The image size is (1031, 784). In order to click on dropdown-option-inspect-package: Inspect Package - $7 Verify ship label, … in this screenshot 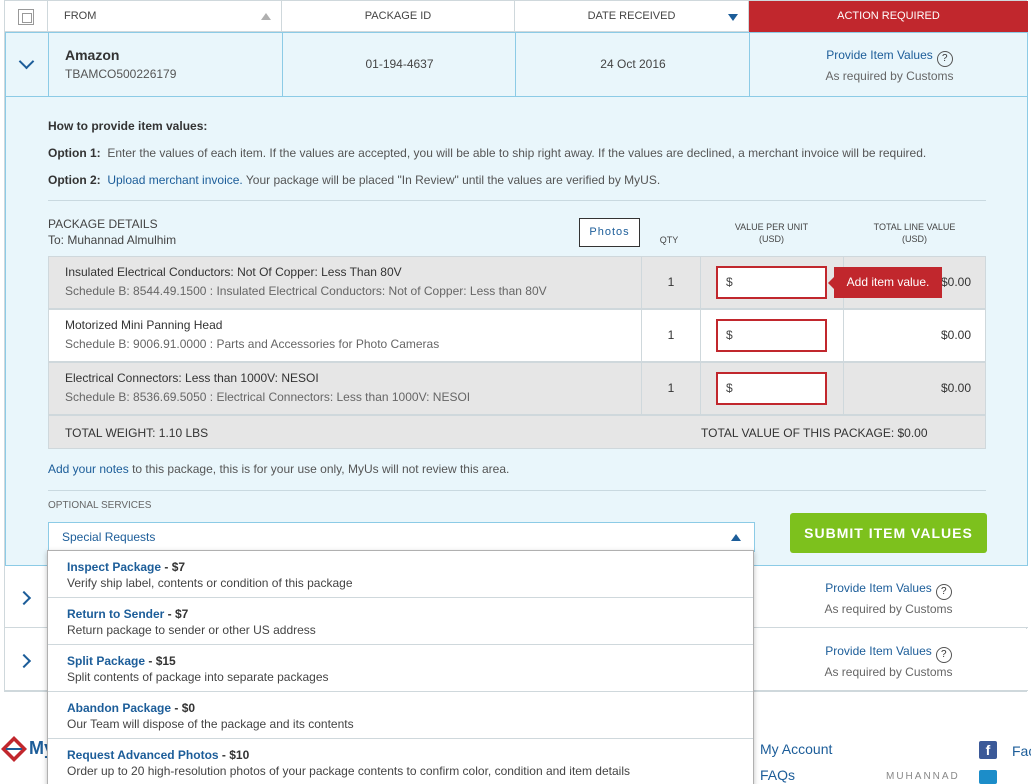, I will do `click(400, 574)`.